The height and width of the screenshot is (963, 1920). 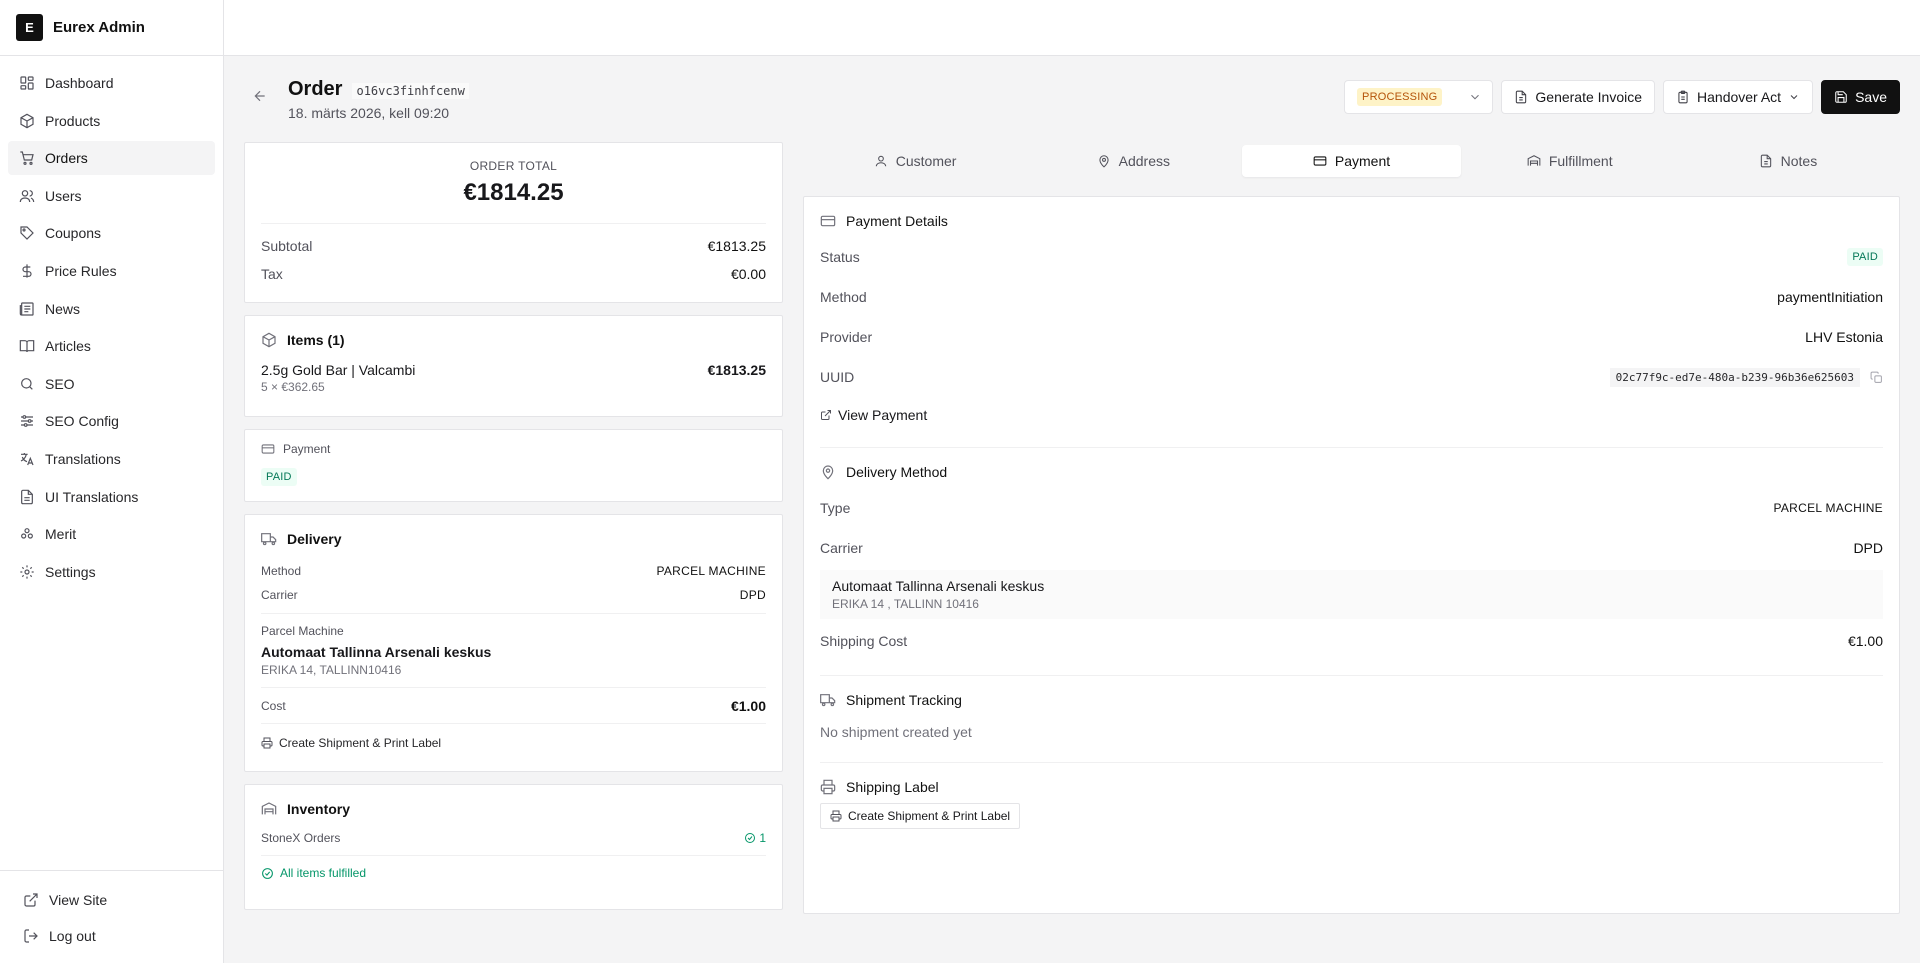 I want to click on delivery-title: Delivery, so click(x=314, y=539).